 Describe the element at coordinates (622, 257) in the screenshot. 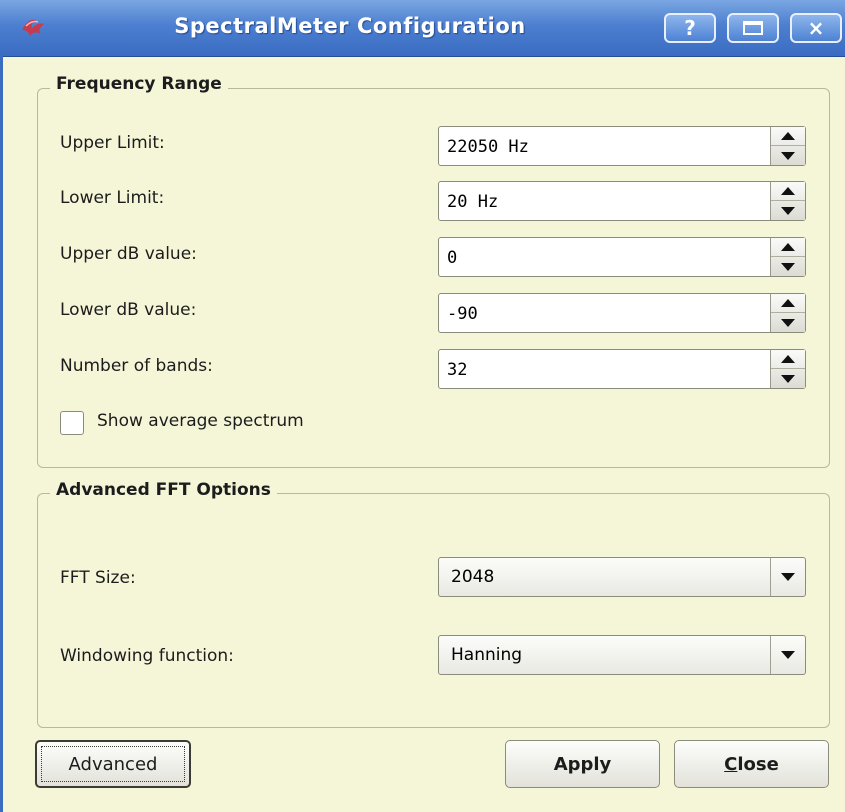

I see `upper-db-spinbox: 0` at that location.